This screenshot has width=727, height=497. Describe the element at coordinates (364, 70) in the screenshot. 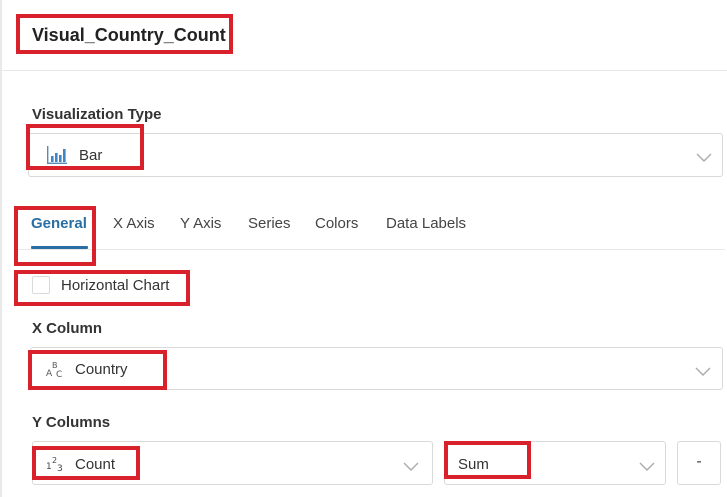

I see `header-divider` at that location.